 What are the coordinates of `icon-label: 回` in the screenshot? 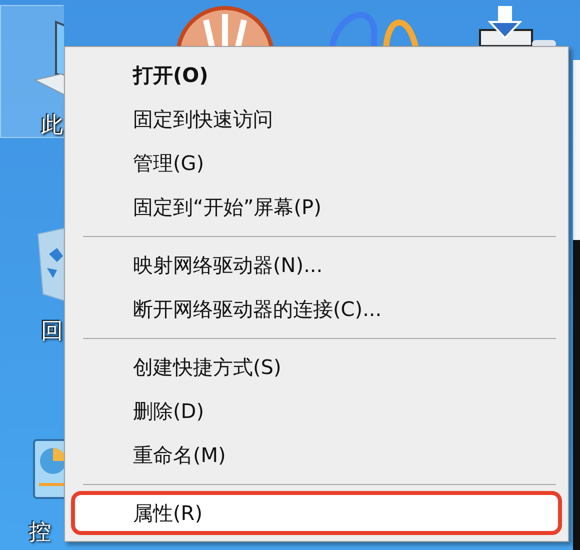 It's located at (52, 332).